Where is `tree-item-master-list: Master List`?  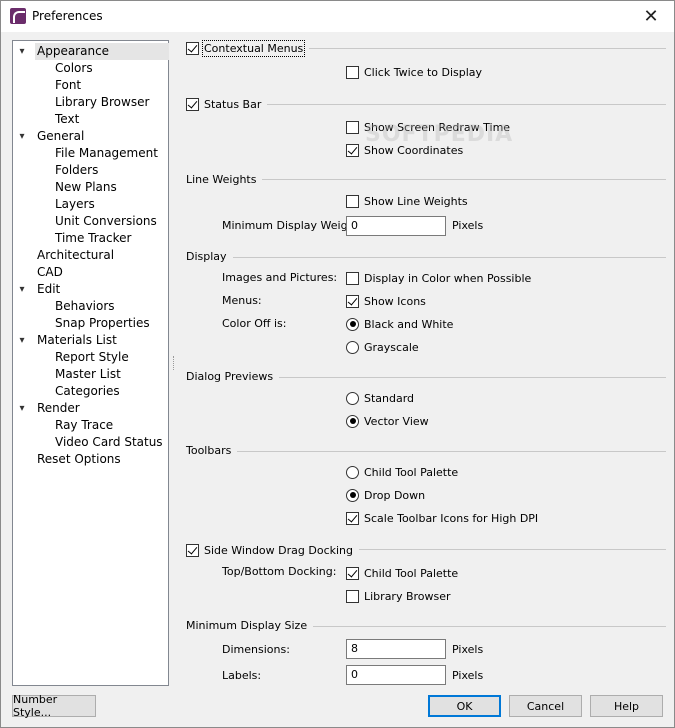
tree-item-master-list: Master List is located at coordinates (88, 374).